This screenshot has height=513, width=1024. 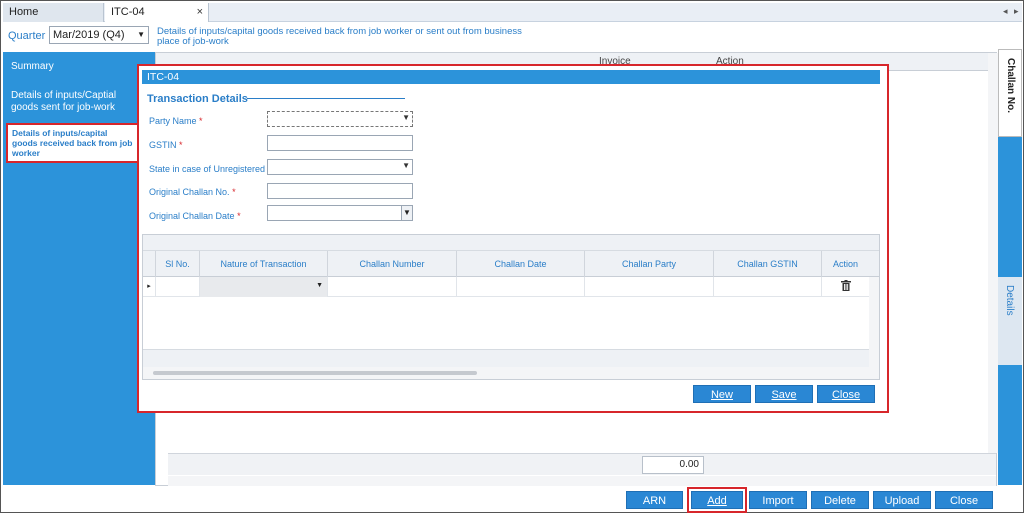 I want to click on party-name-text: Party Name, so click(x=173, y=121).